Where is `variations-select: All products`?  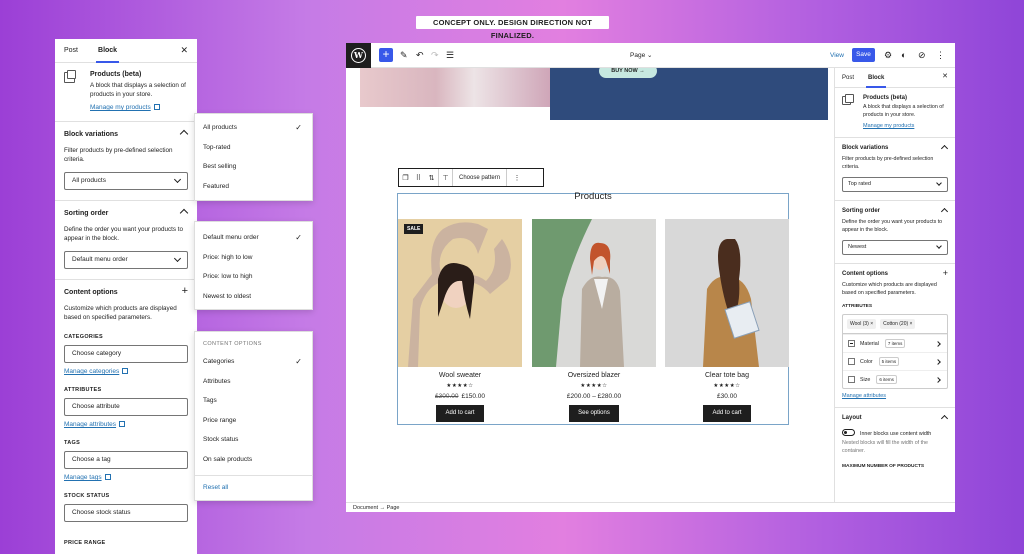 variations-select: All products is located at coordinates (126, 181).